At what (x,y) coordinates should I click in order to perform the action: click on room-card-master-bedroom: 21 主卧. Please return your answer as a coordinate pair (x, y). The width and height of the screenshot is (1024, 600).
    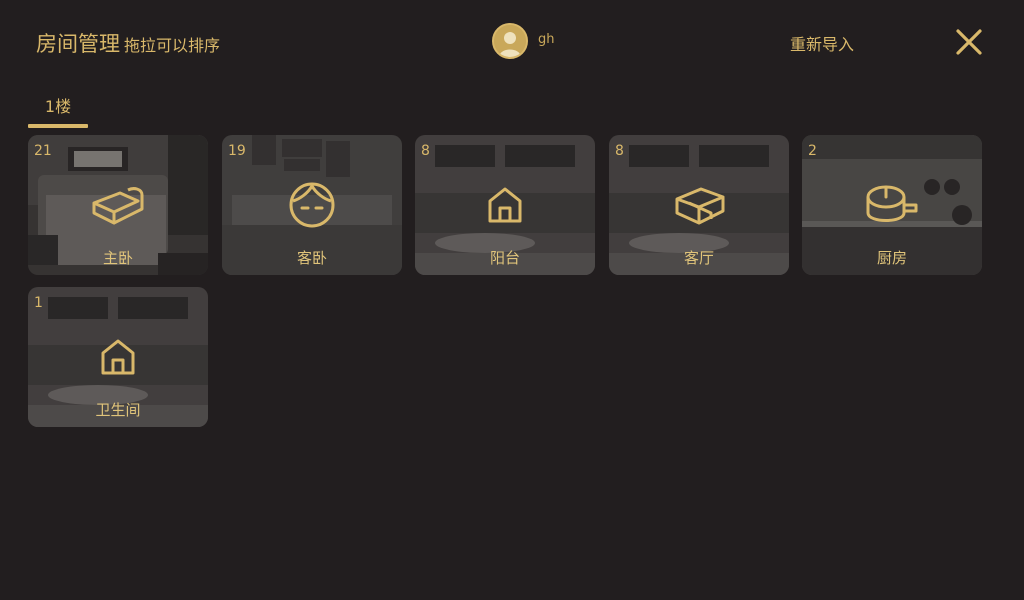
    Looking at the image, I should click on (118, 205).